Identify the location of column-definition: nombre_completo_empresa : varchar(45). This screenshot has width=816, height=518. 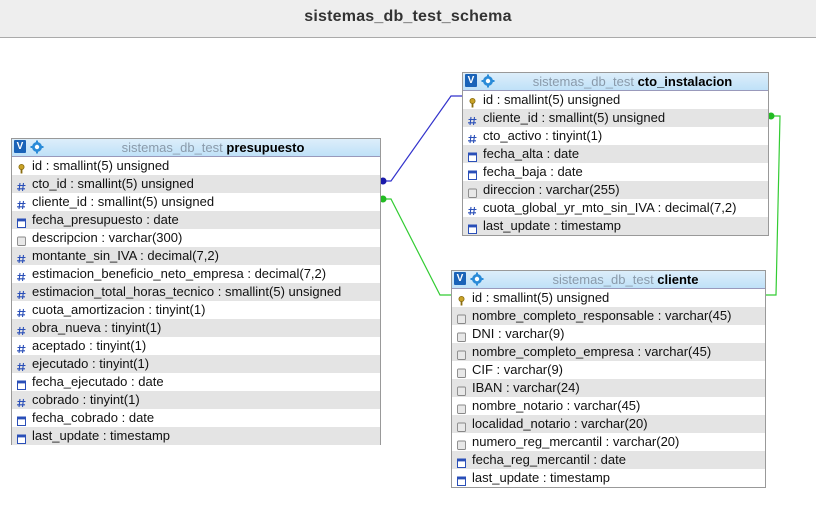
(592, 351).